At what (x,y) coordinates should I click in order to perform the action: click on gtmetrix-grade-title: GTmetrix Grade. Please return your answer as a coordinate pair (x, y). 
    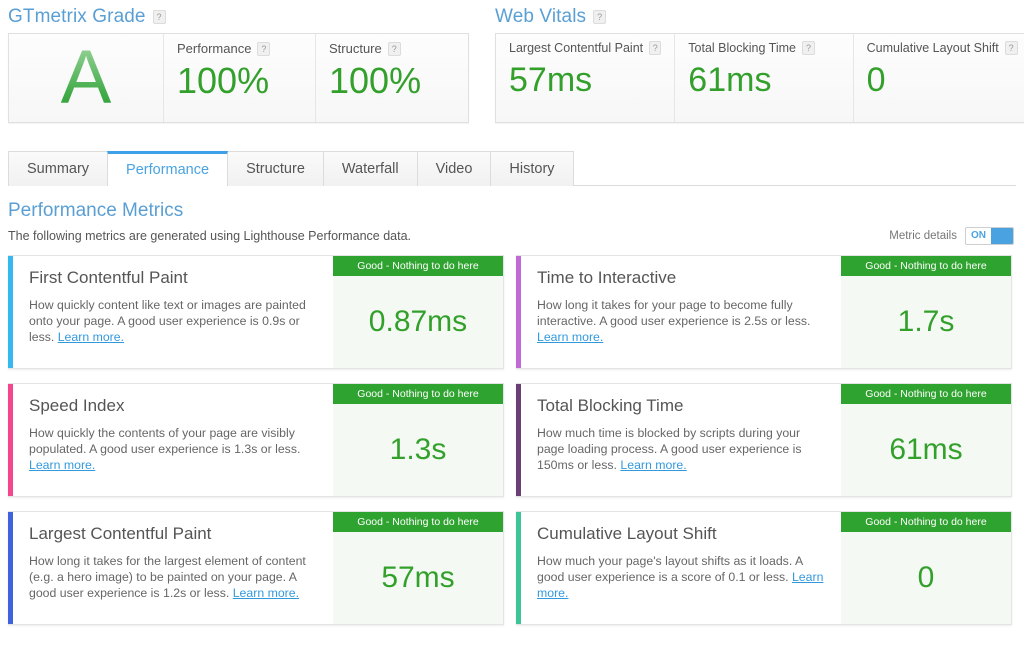
    Looking at the image, I should click on (77, 16).